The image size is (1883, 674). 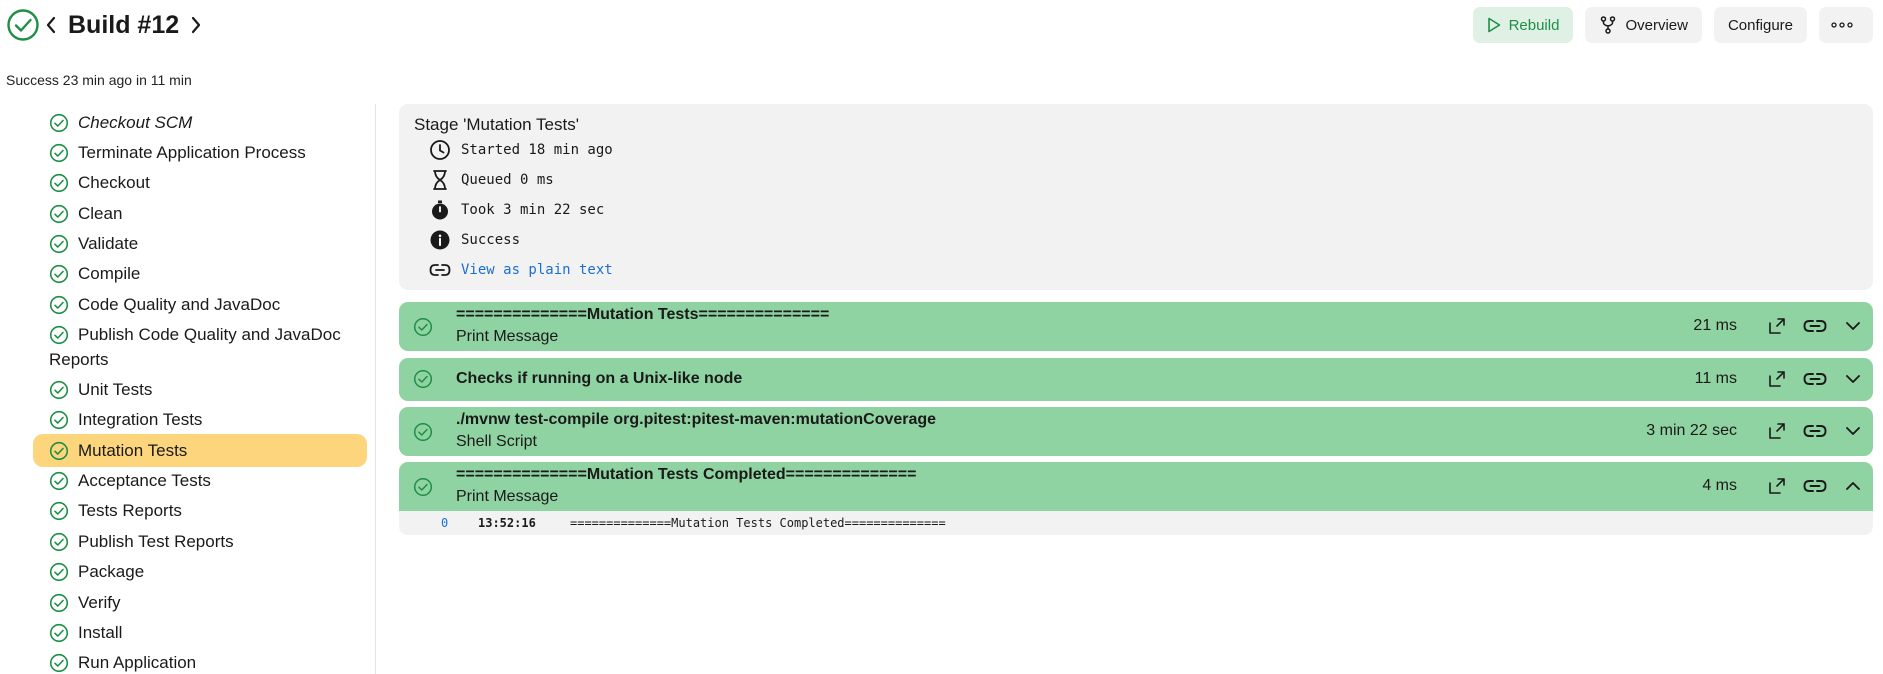 What do you see at coordinates (99, 80) in the screenshot?
I see `build-status-summary: Success 23 min ago in 11 min` at bounding box center [99, 80].